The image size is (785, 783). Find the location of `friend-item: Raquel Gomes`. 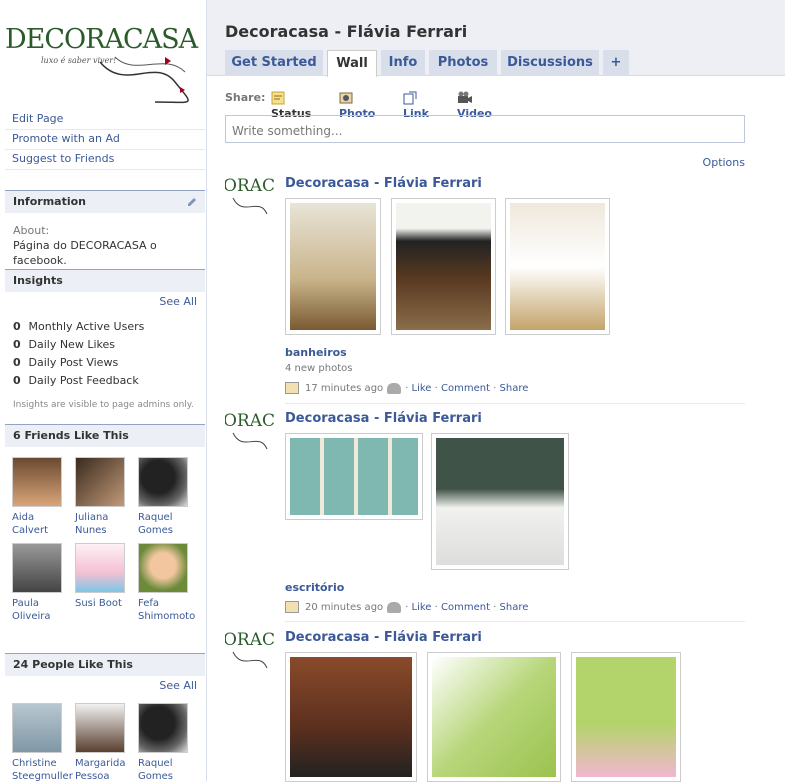

friend-item: Raquel Gomes is located at coordinates (165, 497).